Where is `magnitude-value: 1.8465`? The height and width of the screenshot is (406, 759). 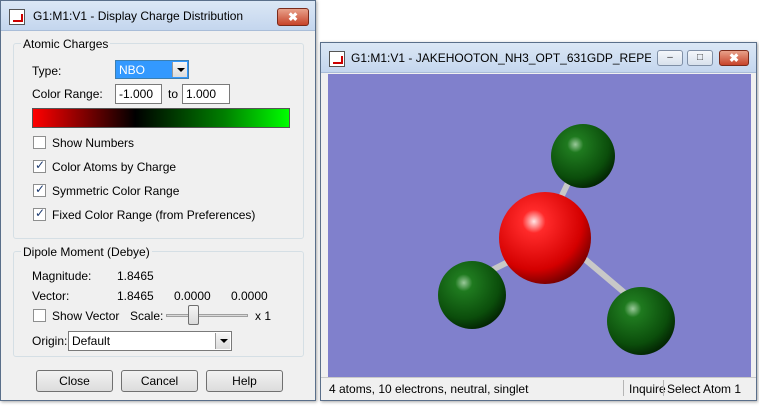
magnitude-value: 1.8465 is located at coordinates (135, 276).